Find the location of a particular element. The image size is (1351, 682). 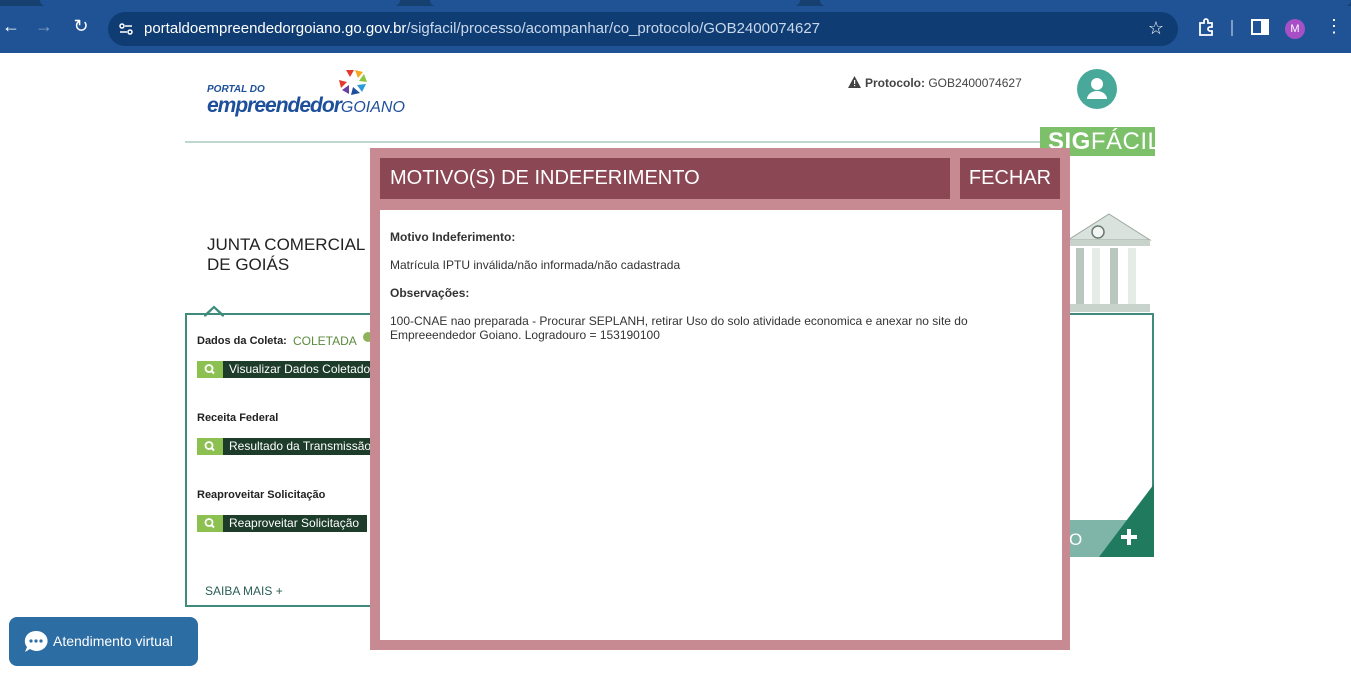

url-host: portaldoempreendedorgoiano.go.gov.br is located at coordinates (275, 28).